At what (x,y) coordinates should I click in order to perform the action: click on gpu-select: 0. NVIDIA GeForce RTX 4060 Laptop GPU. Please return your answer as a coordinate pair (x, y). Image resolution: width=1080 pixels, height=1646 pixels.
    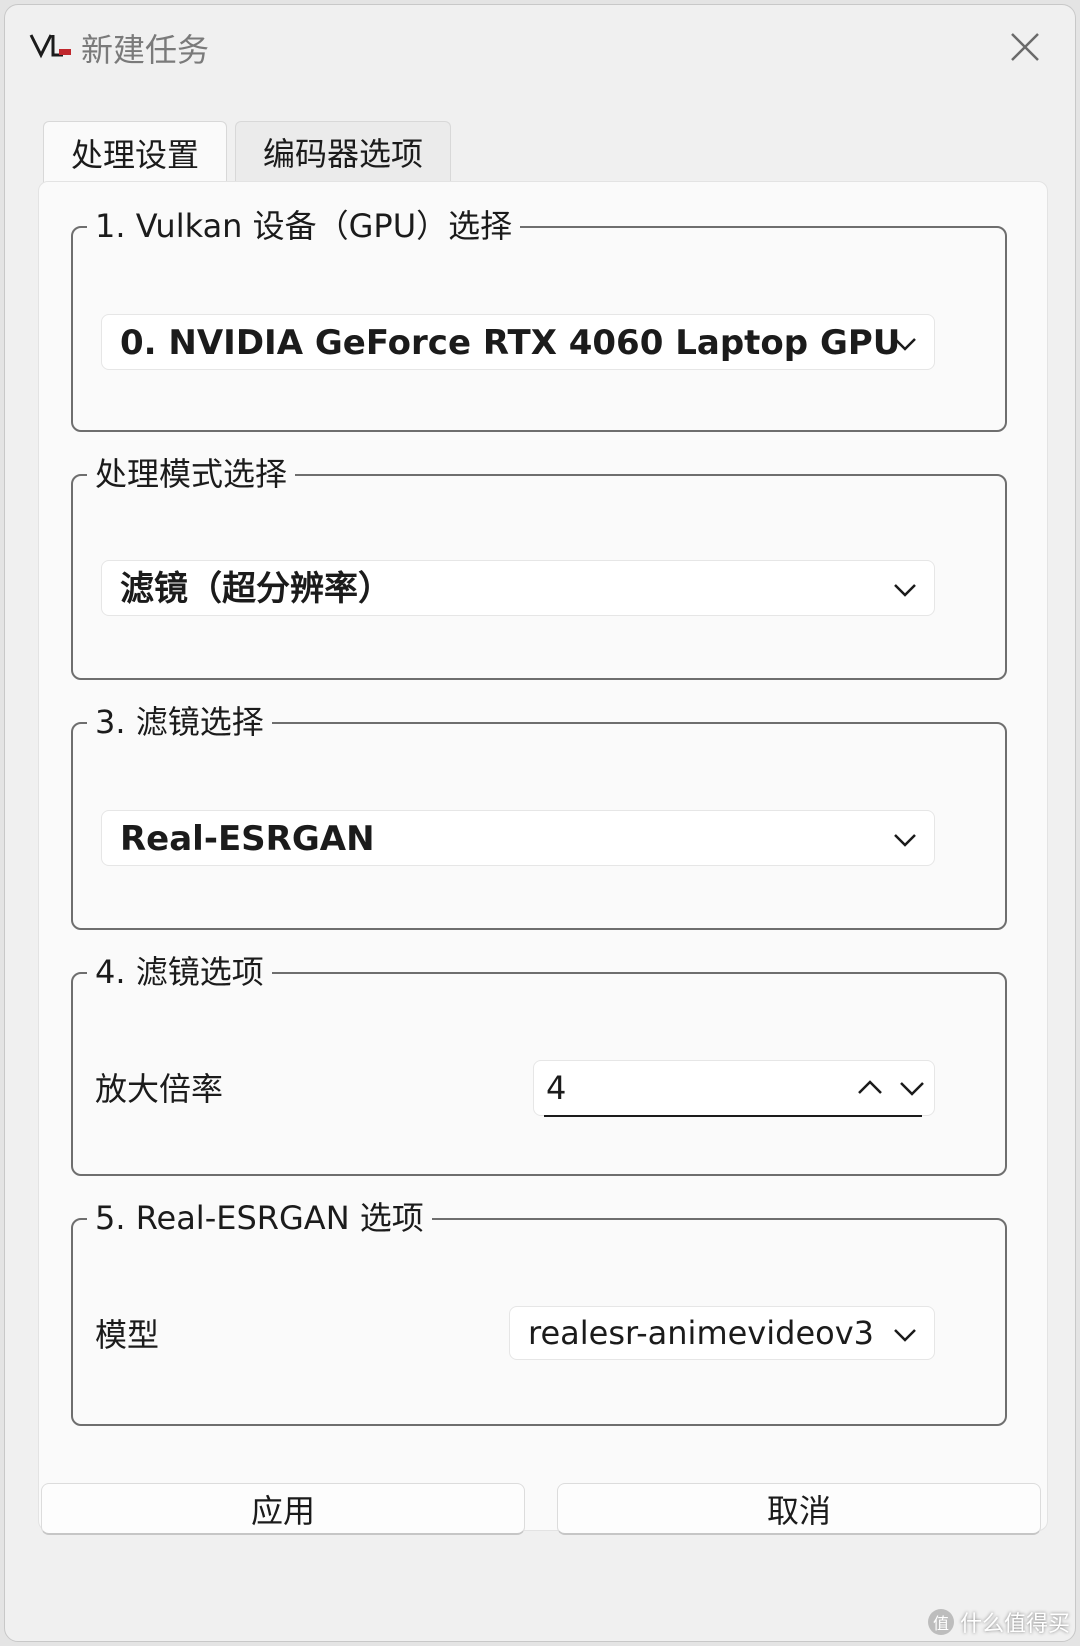
    Looking at the image, I should click on (518, 342).